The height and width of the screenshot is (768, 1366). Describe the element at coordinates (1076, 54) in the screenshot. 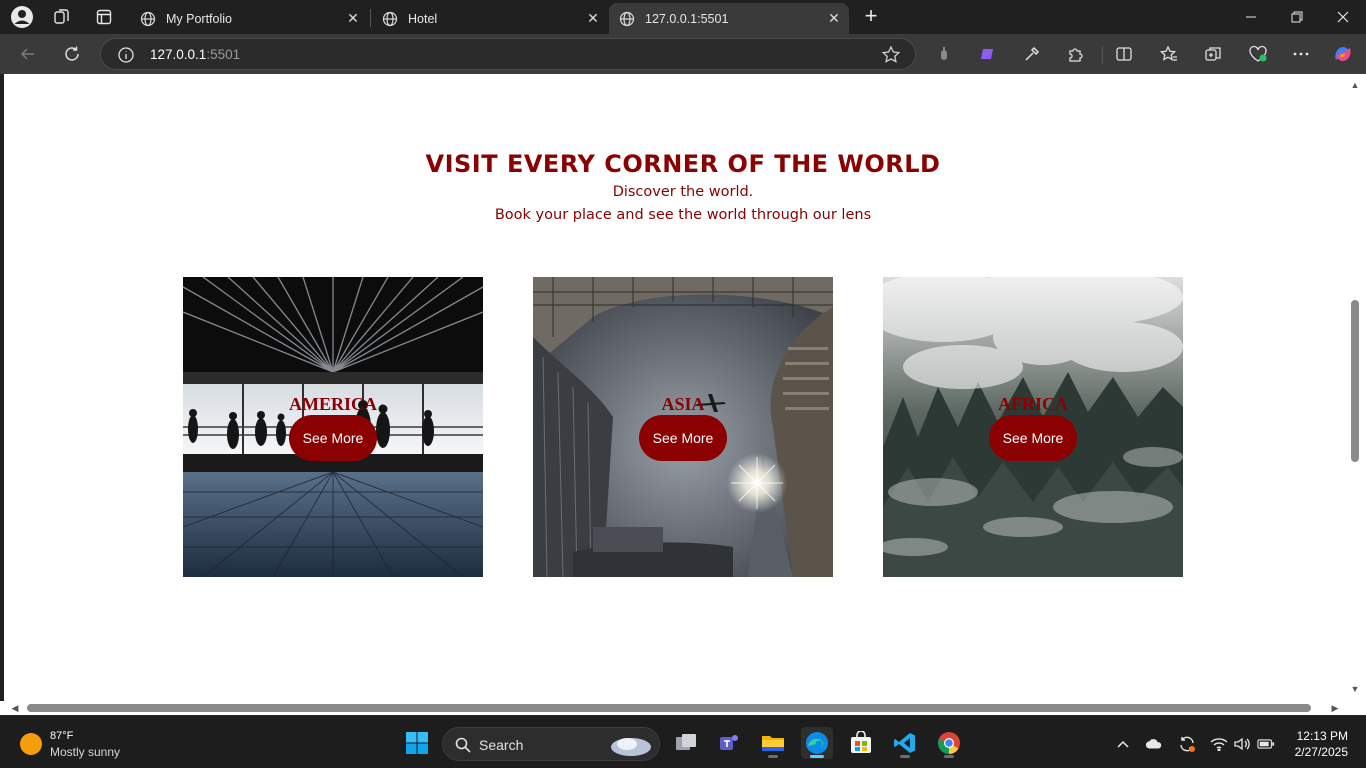

I see `extensions-puzzle-icon` at that location.